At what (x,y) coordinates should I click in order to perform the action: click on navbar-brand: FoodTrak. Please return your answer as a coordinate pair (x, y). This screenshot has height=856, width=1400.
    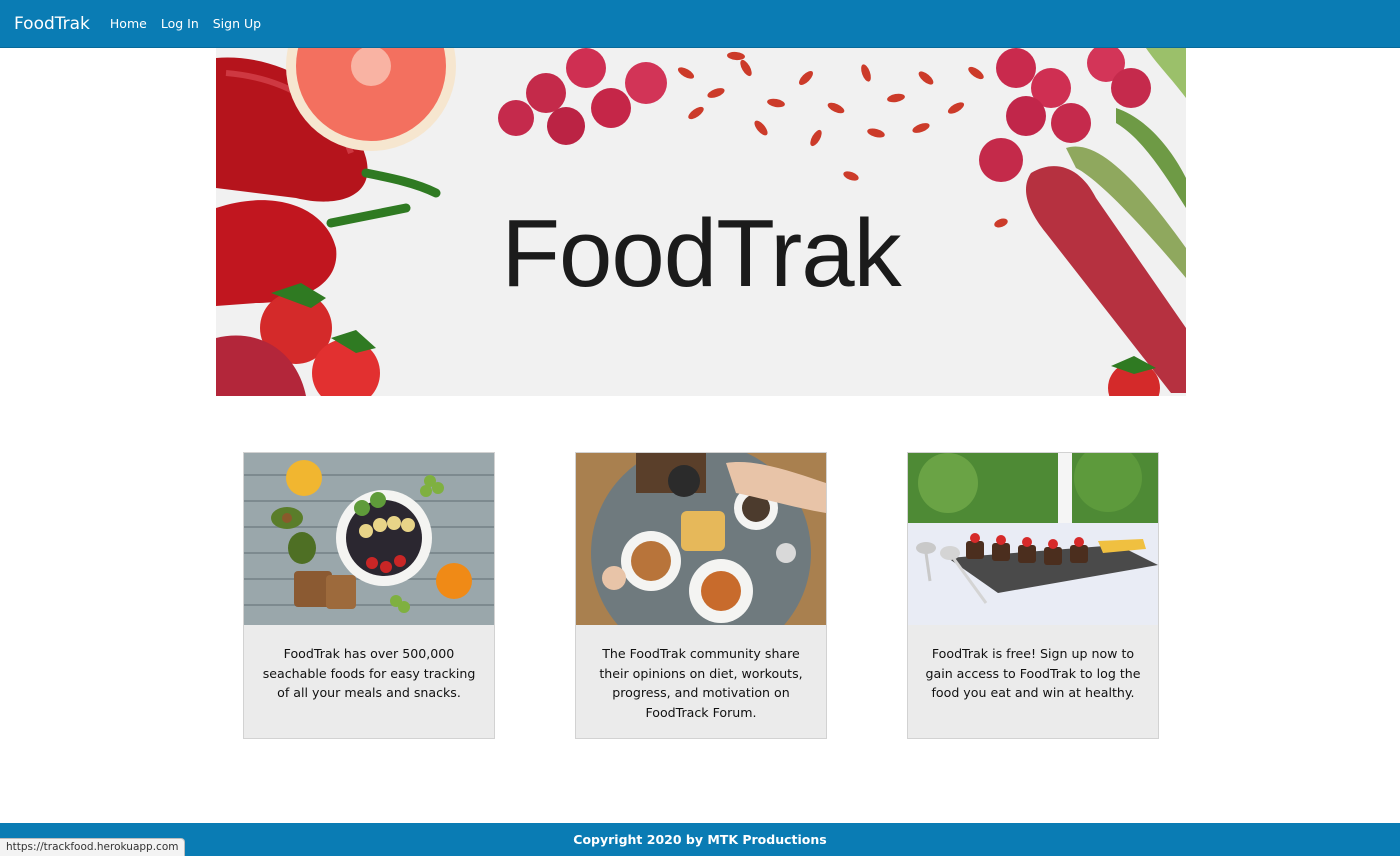
    Looking at the image, I should click on (52, 24).